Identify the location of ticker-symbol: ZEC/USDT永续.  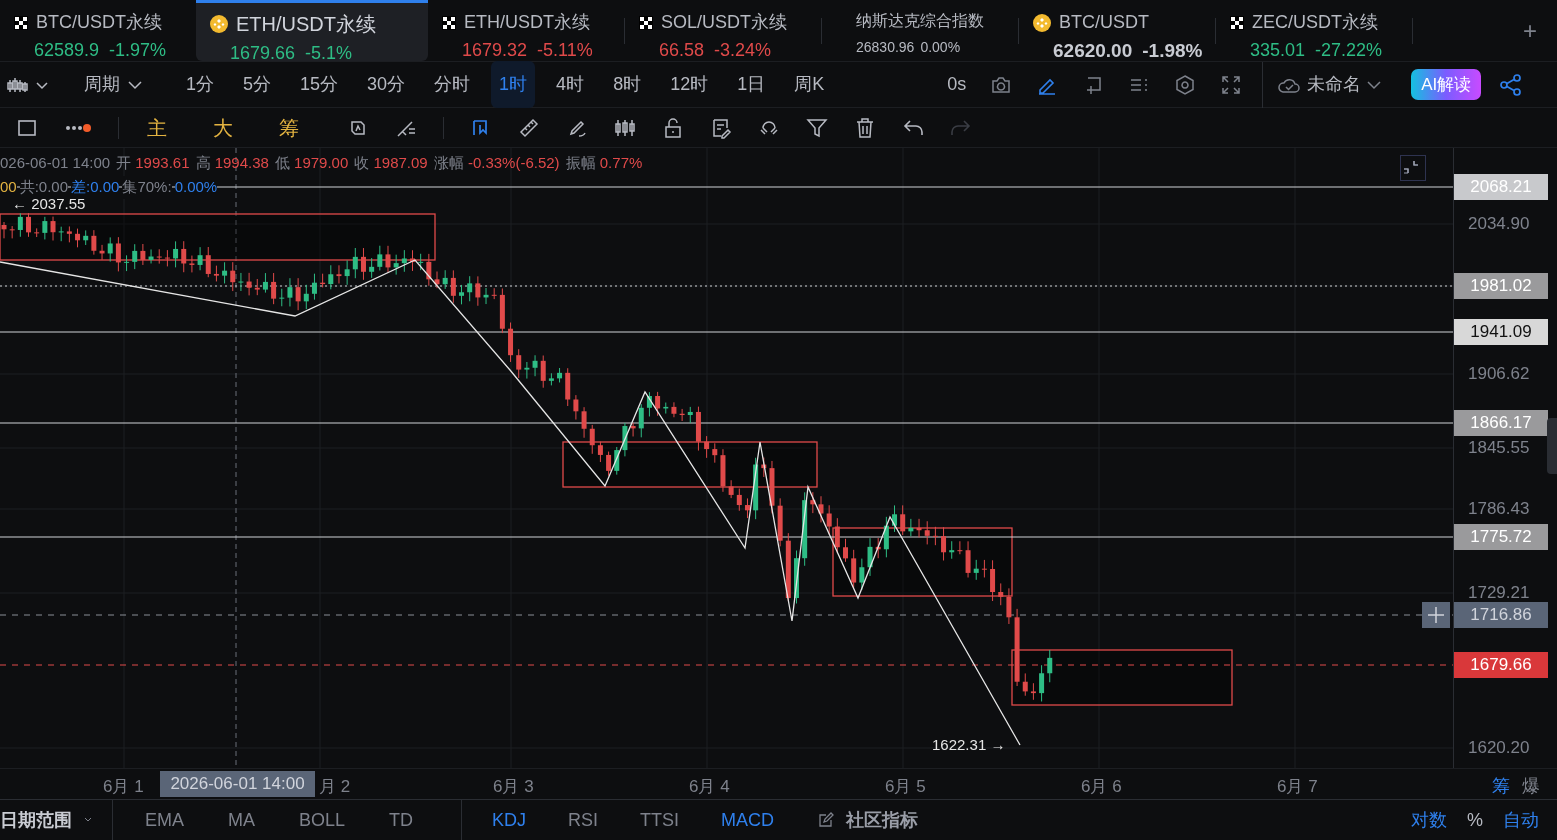
(1315, 22).